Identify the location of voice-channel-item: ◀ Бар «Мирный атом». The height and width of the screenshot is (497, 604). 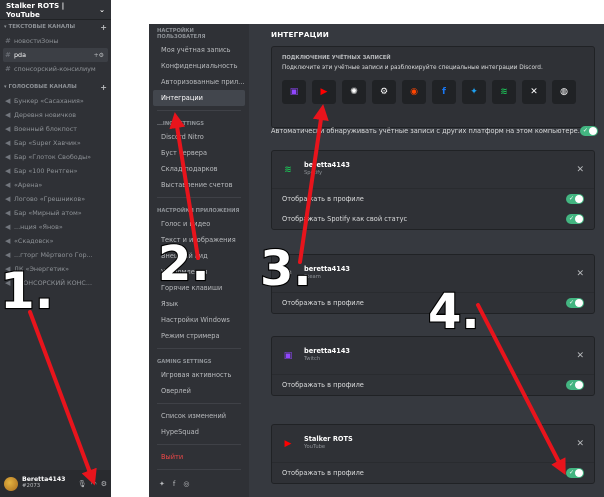
(55, 213).